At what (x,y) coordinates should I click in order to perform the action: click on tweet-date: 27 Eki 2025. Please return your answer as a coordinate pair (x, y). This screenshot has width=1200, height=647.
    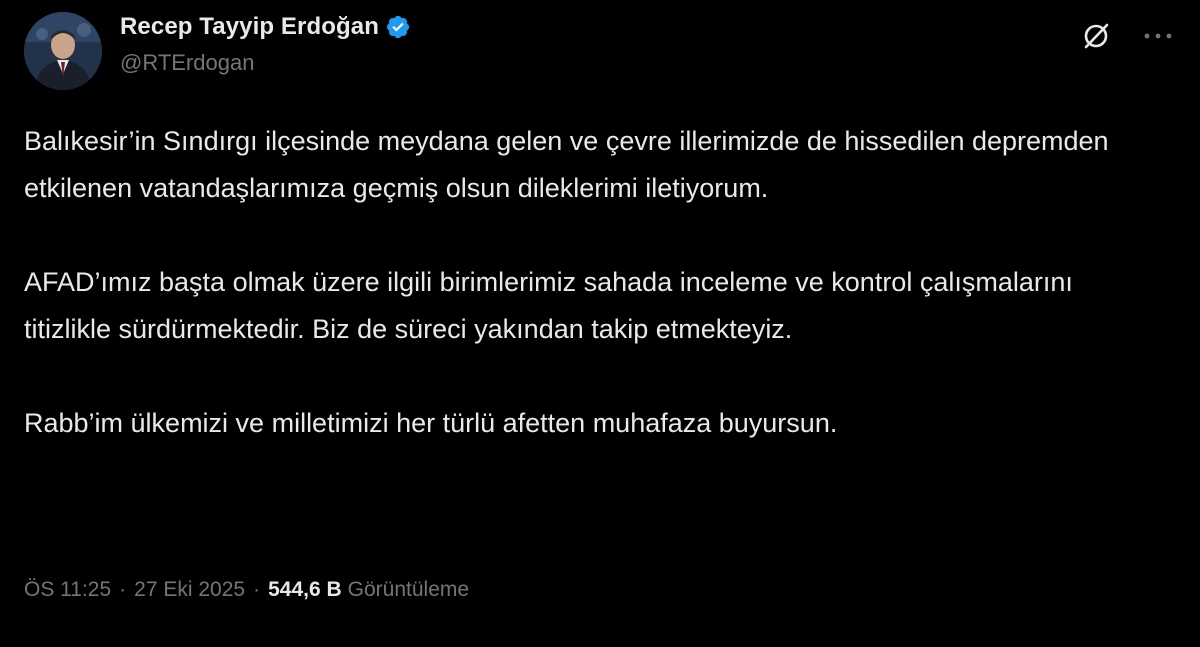
    Looking at the image, I should click on (189, 590).